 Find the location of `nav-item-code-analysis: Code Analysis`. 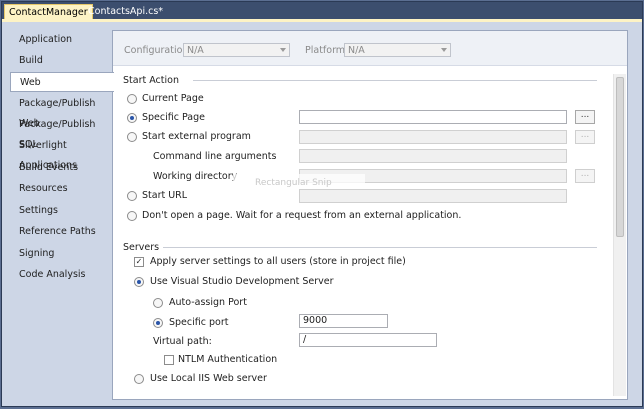

nav-item-code-analysis: Code Analysis is located at coordinates (60, 275).